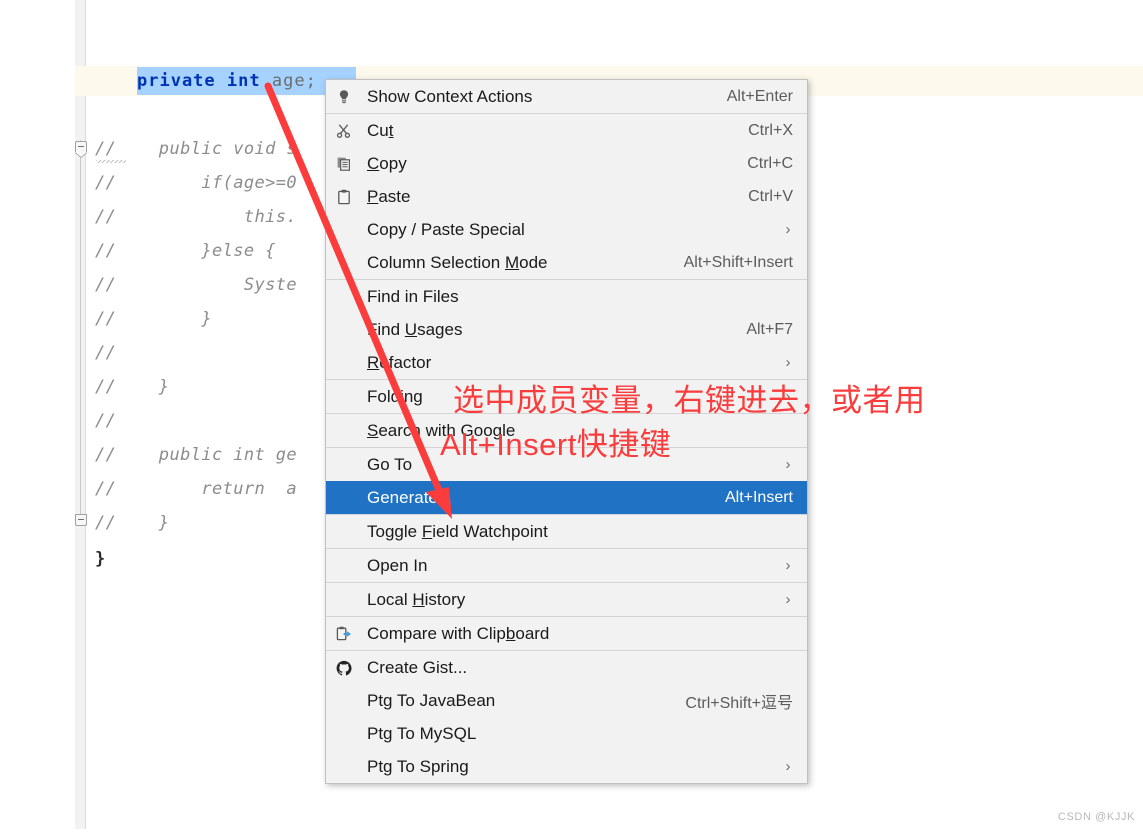 This screenshot has width=1143, height=834. I want to click on menu-item-copy-paste-special: Copy / Paste Special ›, so click(566, 229).